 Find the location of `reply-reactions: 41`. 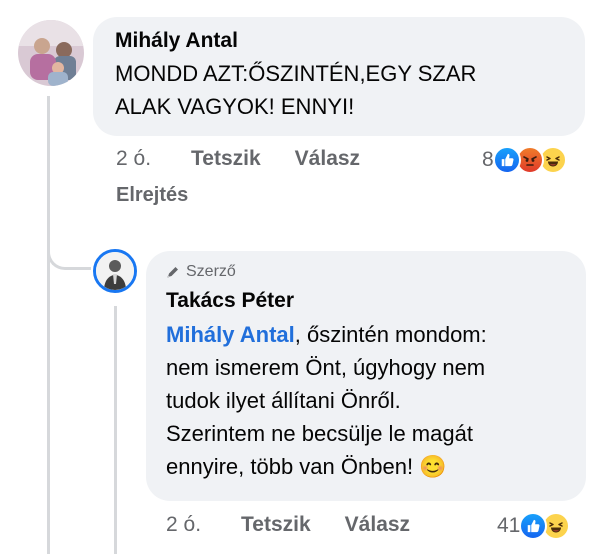

reply-reactions: 41 is located at coordinates (534, 526).